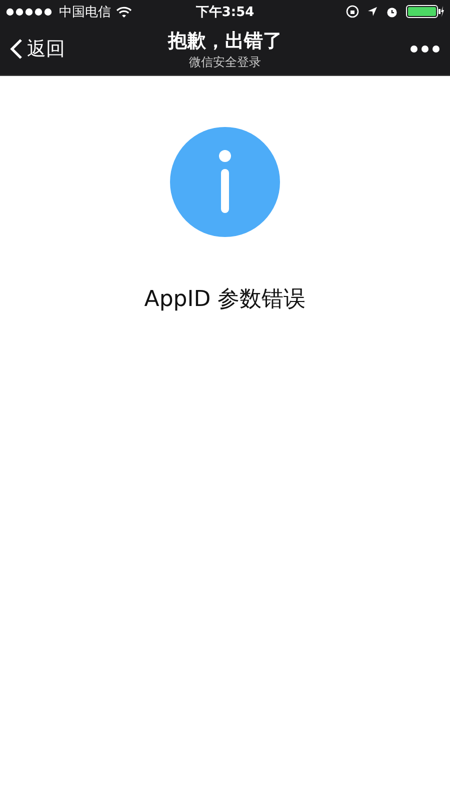  Describe the element at coordinates (425, 49) in the screenshot. I see `more-icon` at that location.